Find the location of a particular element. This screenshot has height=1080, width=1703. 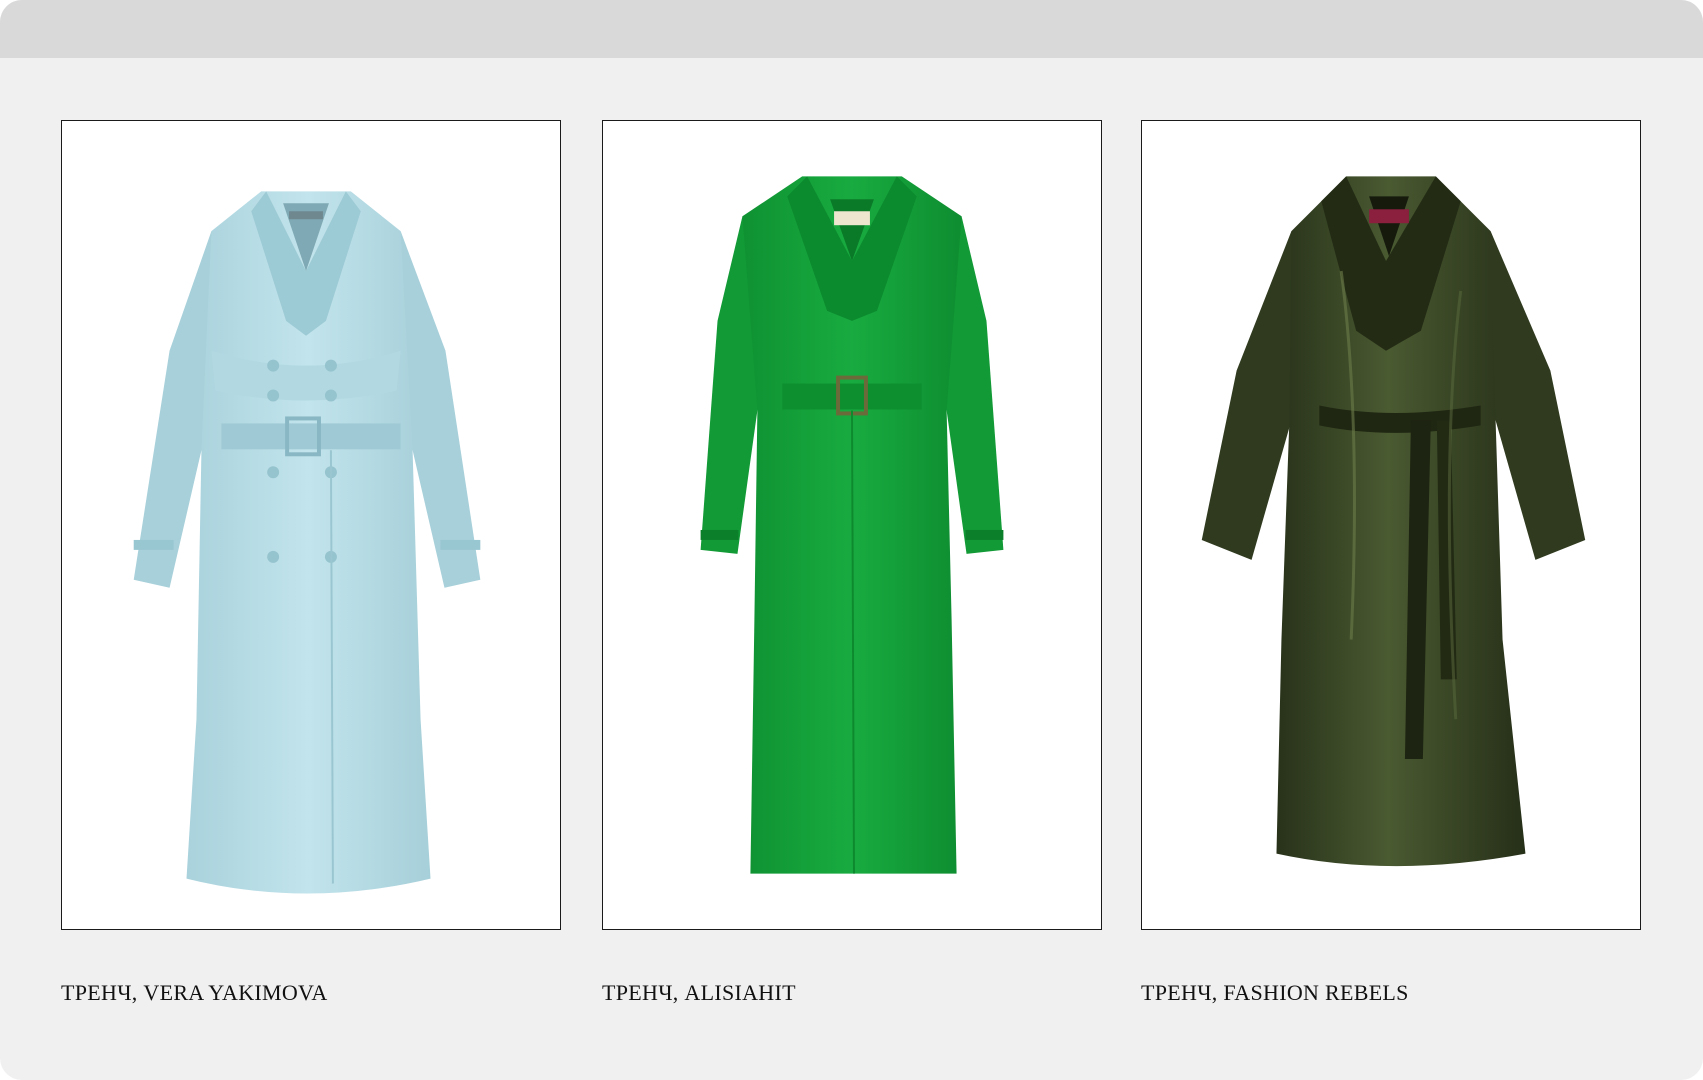

dark-olive-trench-coat-icon is located at coordinates (1393, 521).